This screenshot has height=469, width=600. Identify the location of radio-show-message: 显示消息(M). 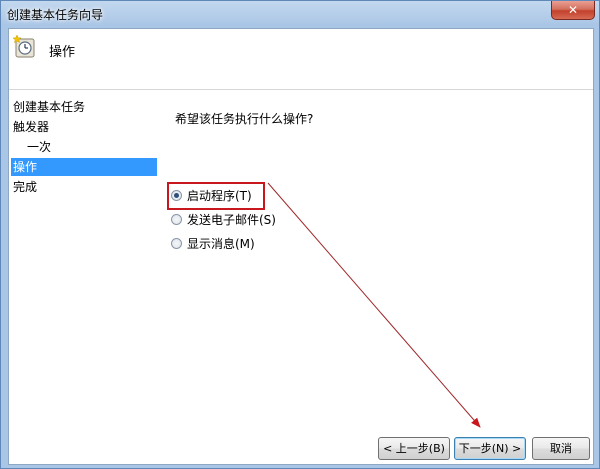
(213, 244).